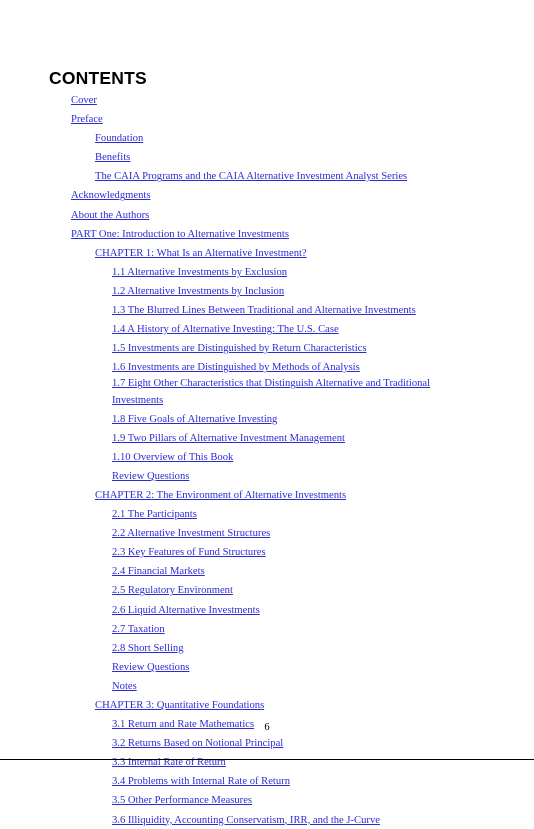 The width and height of the screenshot is (534, 829). What do you see at coordinates (154, 515) in the screenshot?
I see `toc-link: 2.1 The Participants` at bounding box center [154, 515].